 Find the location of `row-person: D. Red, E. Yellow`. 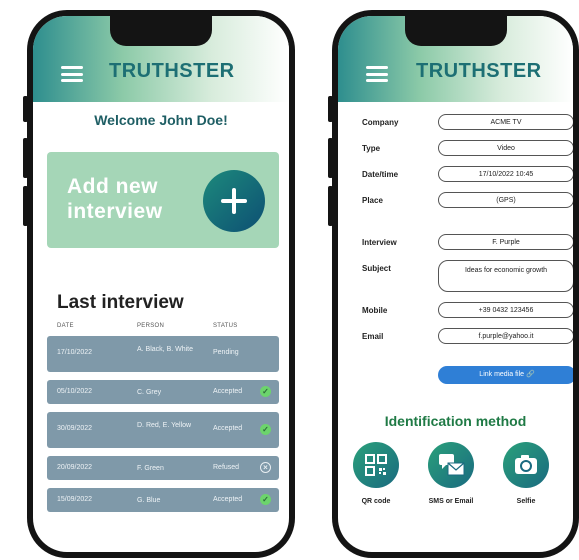

row-person: D. Red, E. Yellow is located at coordinates (164, 425).